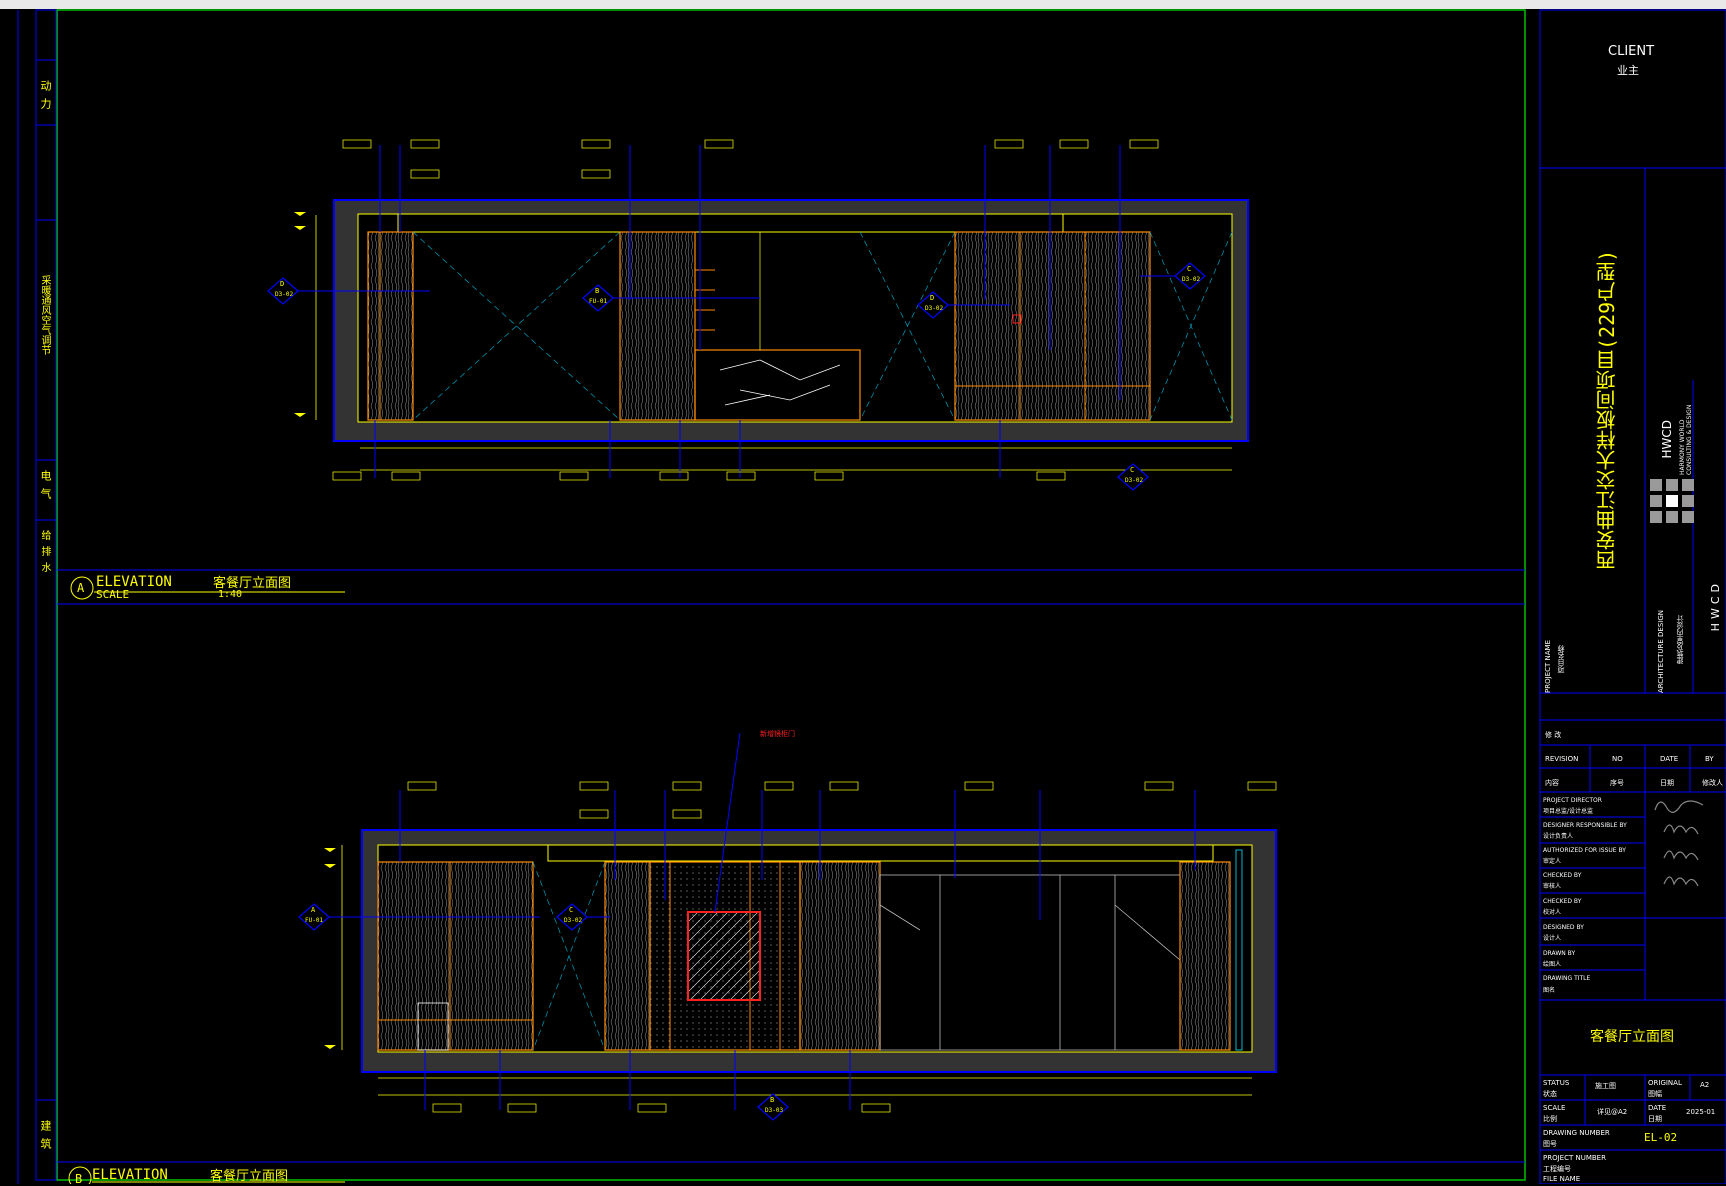  What do you see at coordinates (1665, 1083) in the screenshot?
I see `original-label: ORIGINAL` at bounding box center [1665, 1083].